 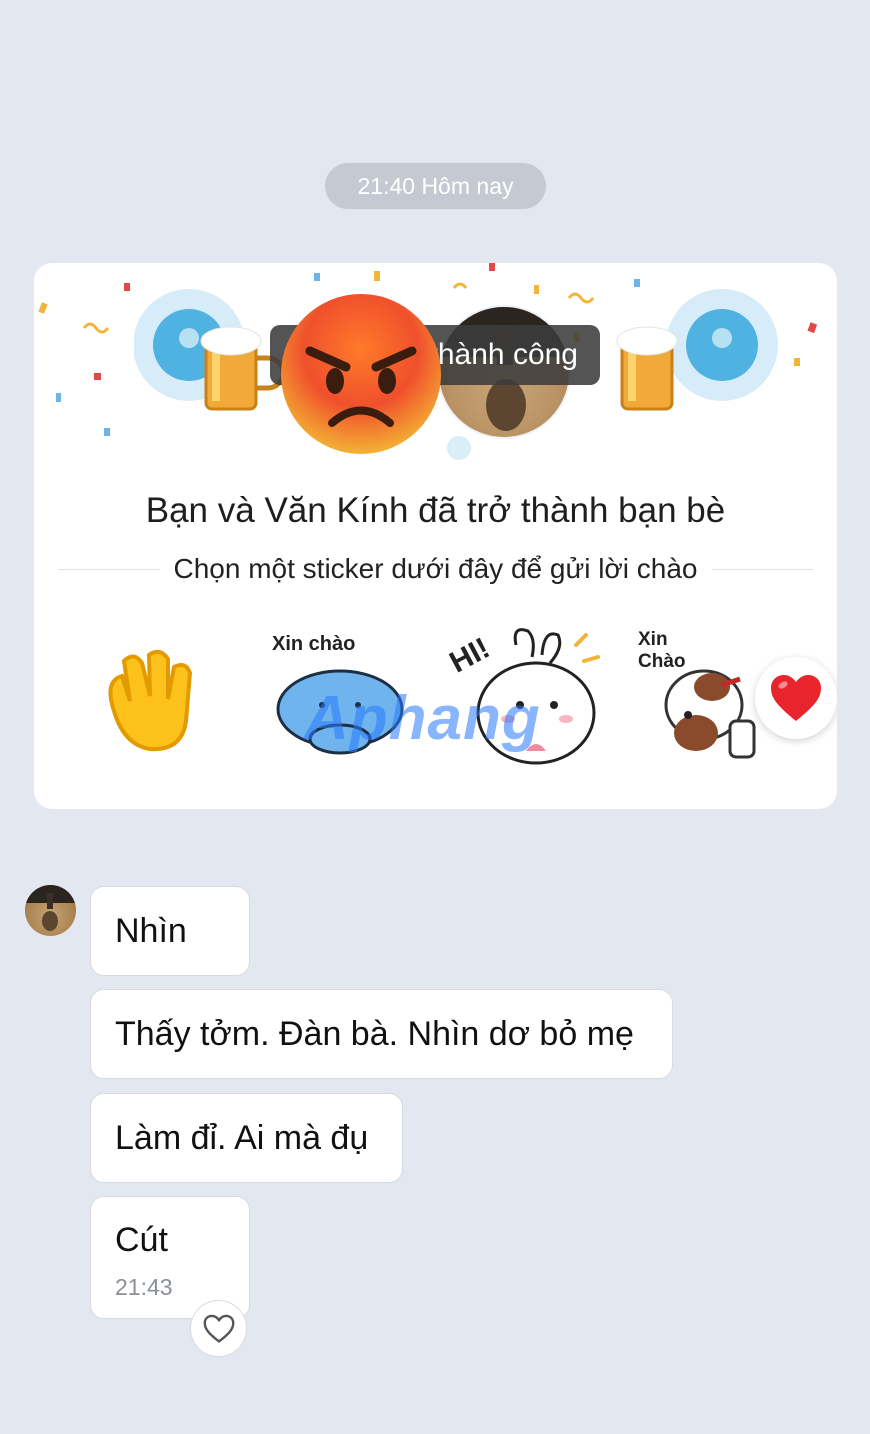 What do you see at coordinates (697, 350) in the screenshot?
I see `beer-cheers-icon` at bounding box center [697, 350].